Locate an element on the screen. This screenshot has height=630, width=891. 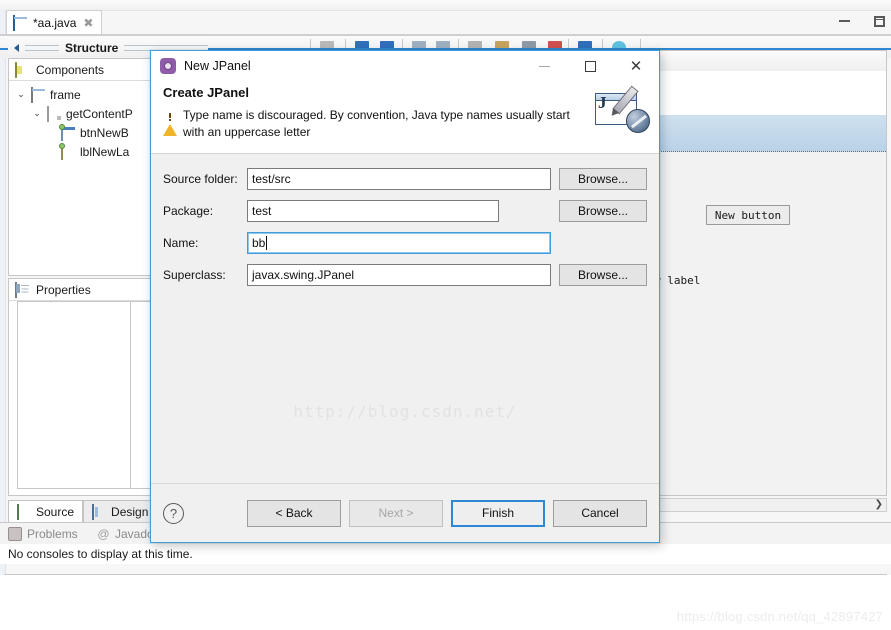
preview-new-label: w label is located at coordinates (677, 280).